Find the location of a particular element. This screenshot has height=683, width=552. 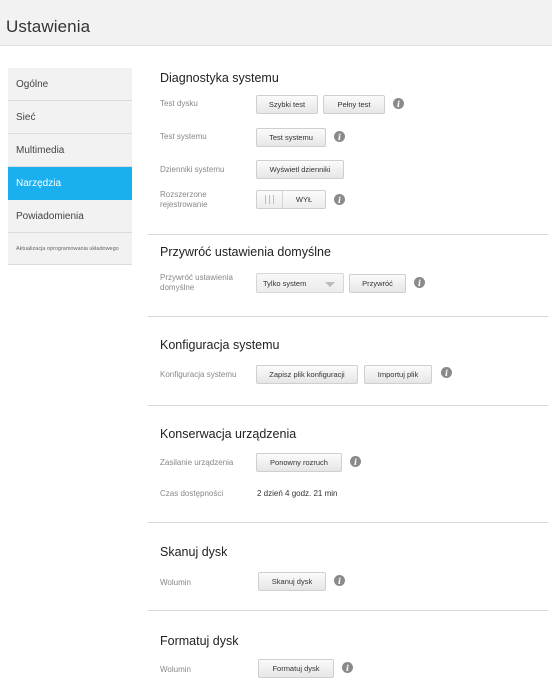

extended-logging-toggle: WYŁ is located at coordinates (291, 199).